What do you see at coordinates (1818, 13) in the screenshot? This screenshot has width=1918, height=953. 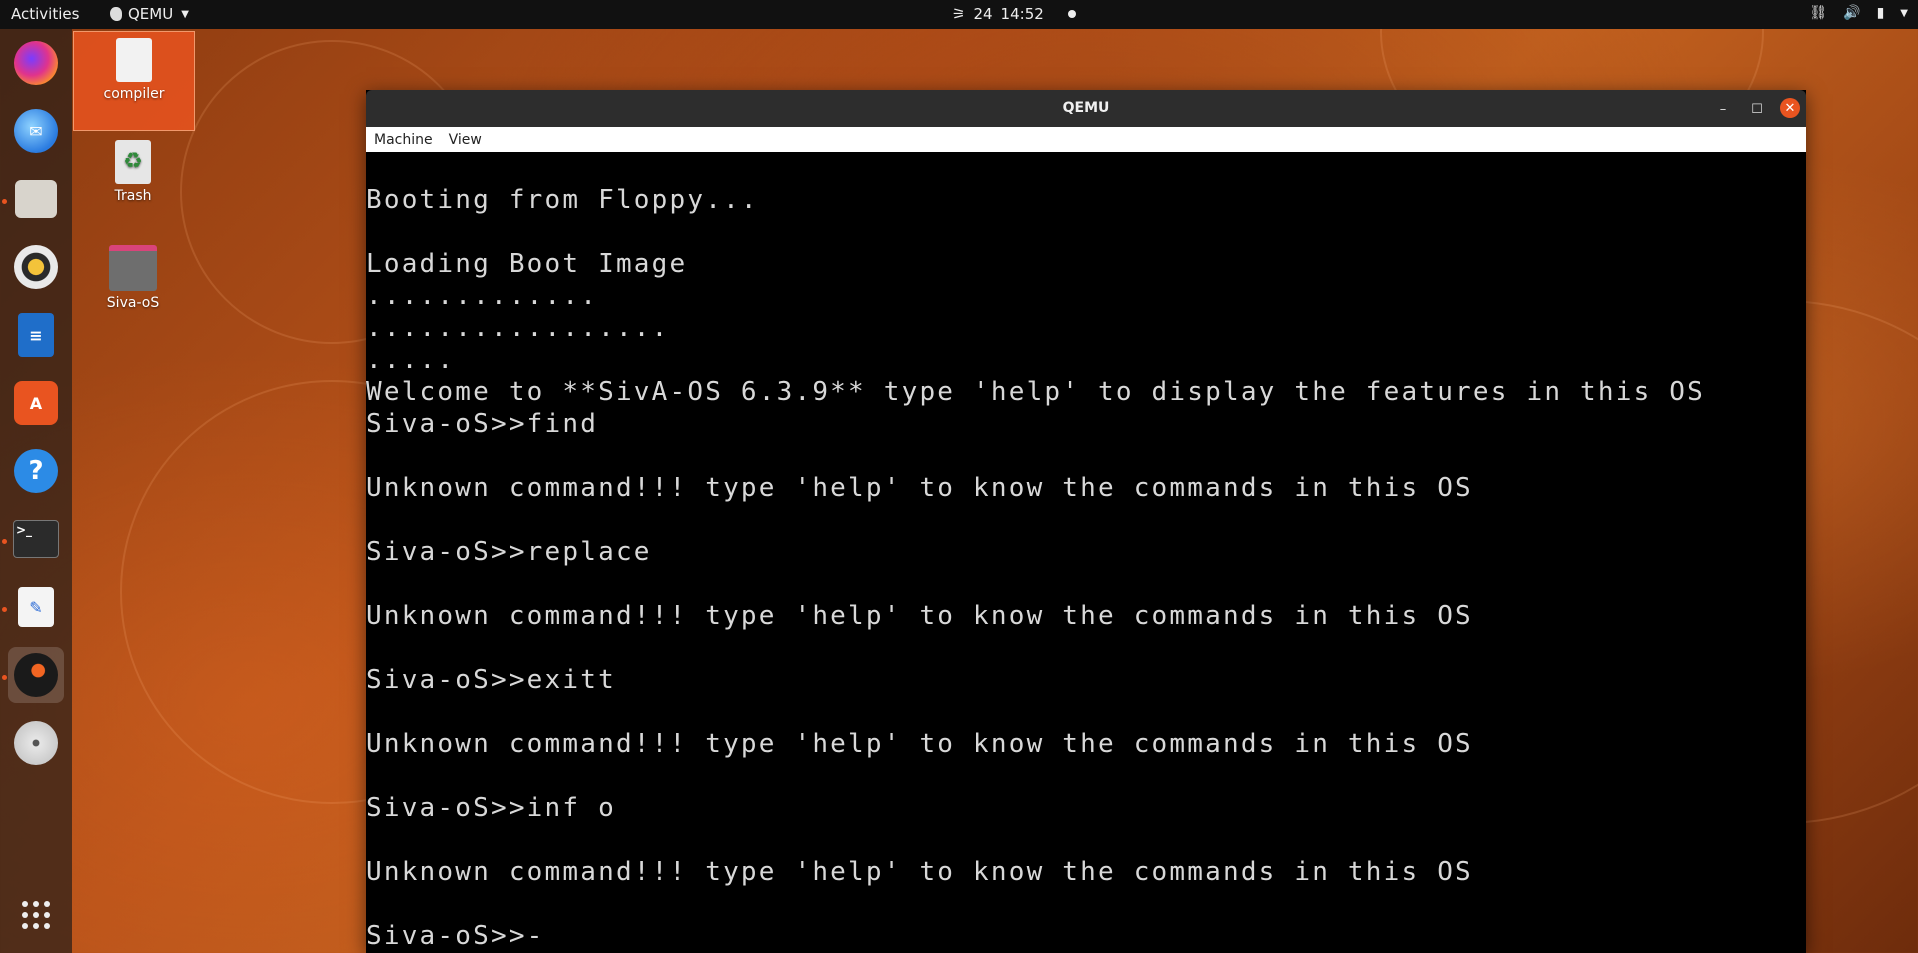 I see `network-icon: ⛓` at bounding box center [1818, 13].